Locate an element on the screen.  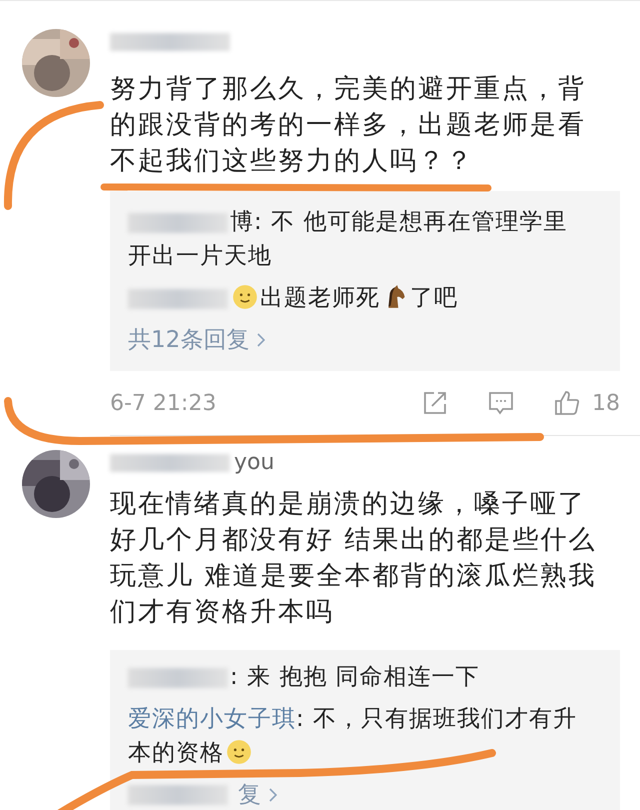
reply-text: 本的资格 is located at coordinates (176, 753).